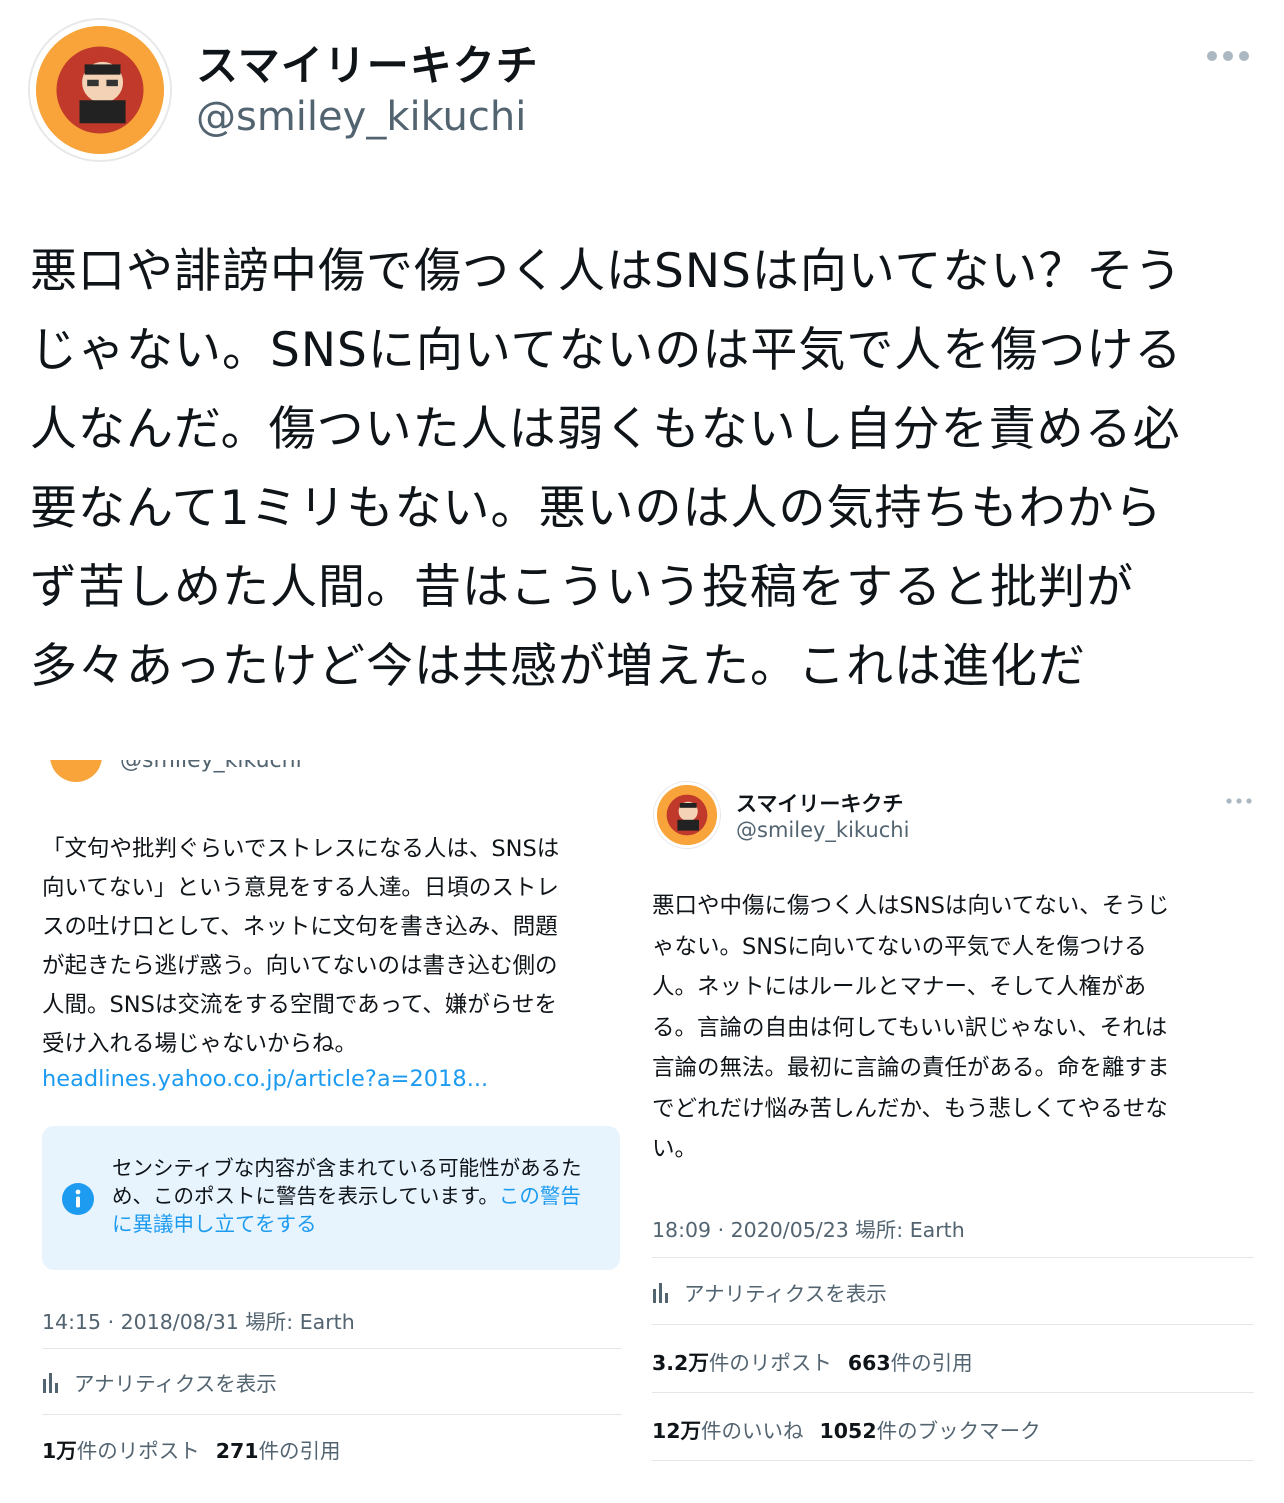 This screenshot has height=1503, width=1284. What do you see at coordinates (59, 1451) in the screenshot?
I see `reposts-count: 1万` at bounding box center [59, 1451].